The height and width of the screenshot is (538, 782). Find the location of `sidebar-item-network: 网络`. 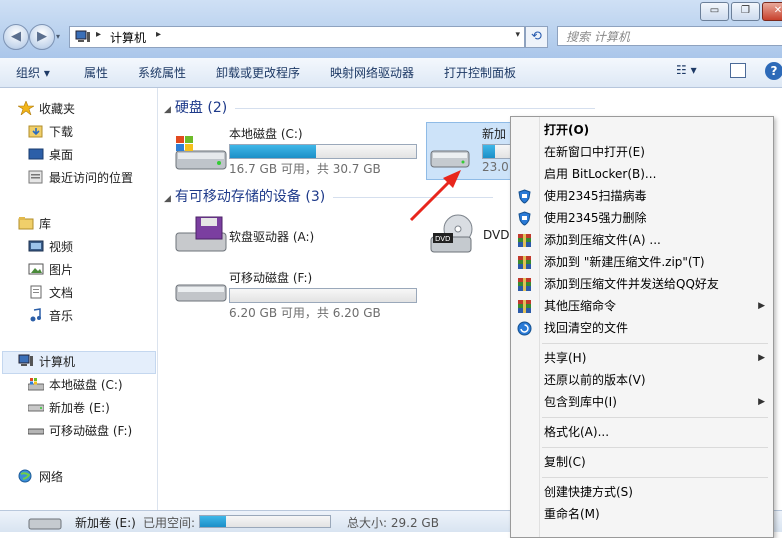

sidebar-item-network: 网络 is located at coordinates (40, 476).